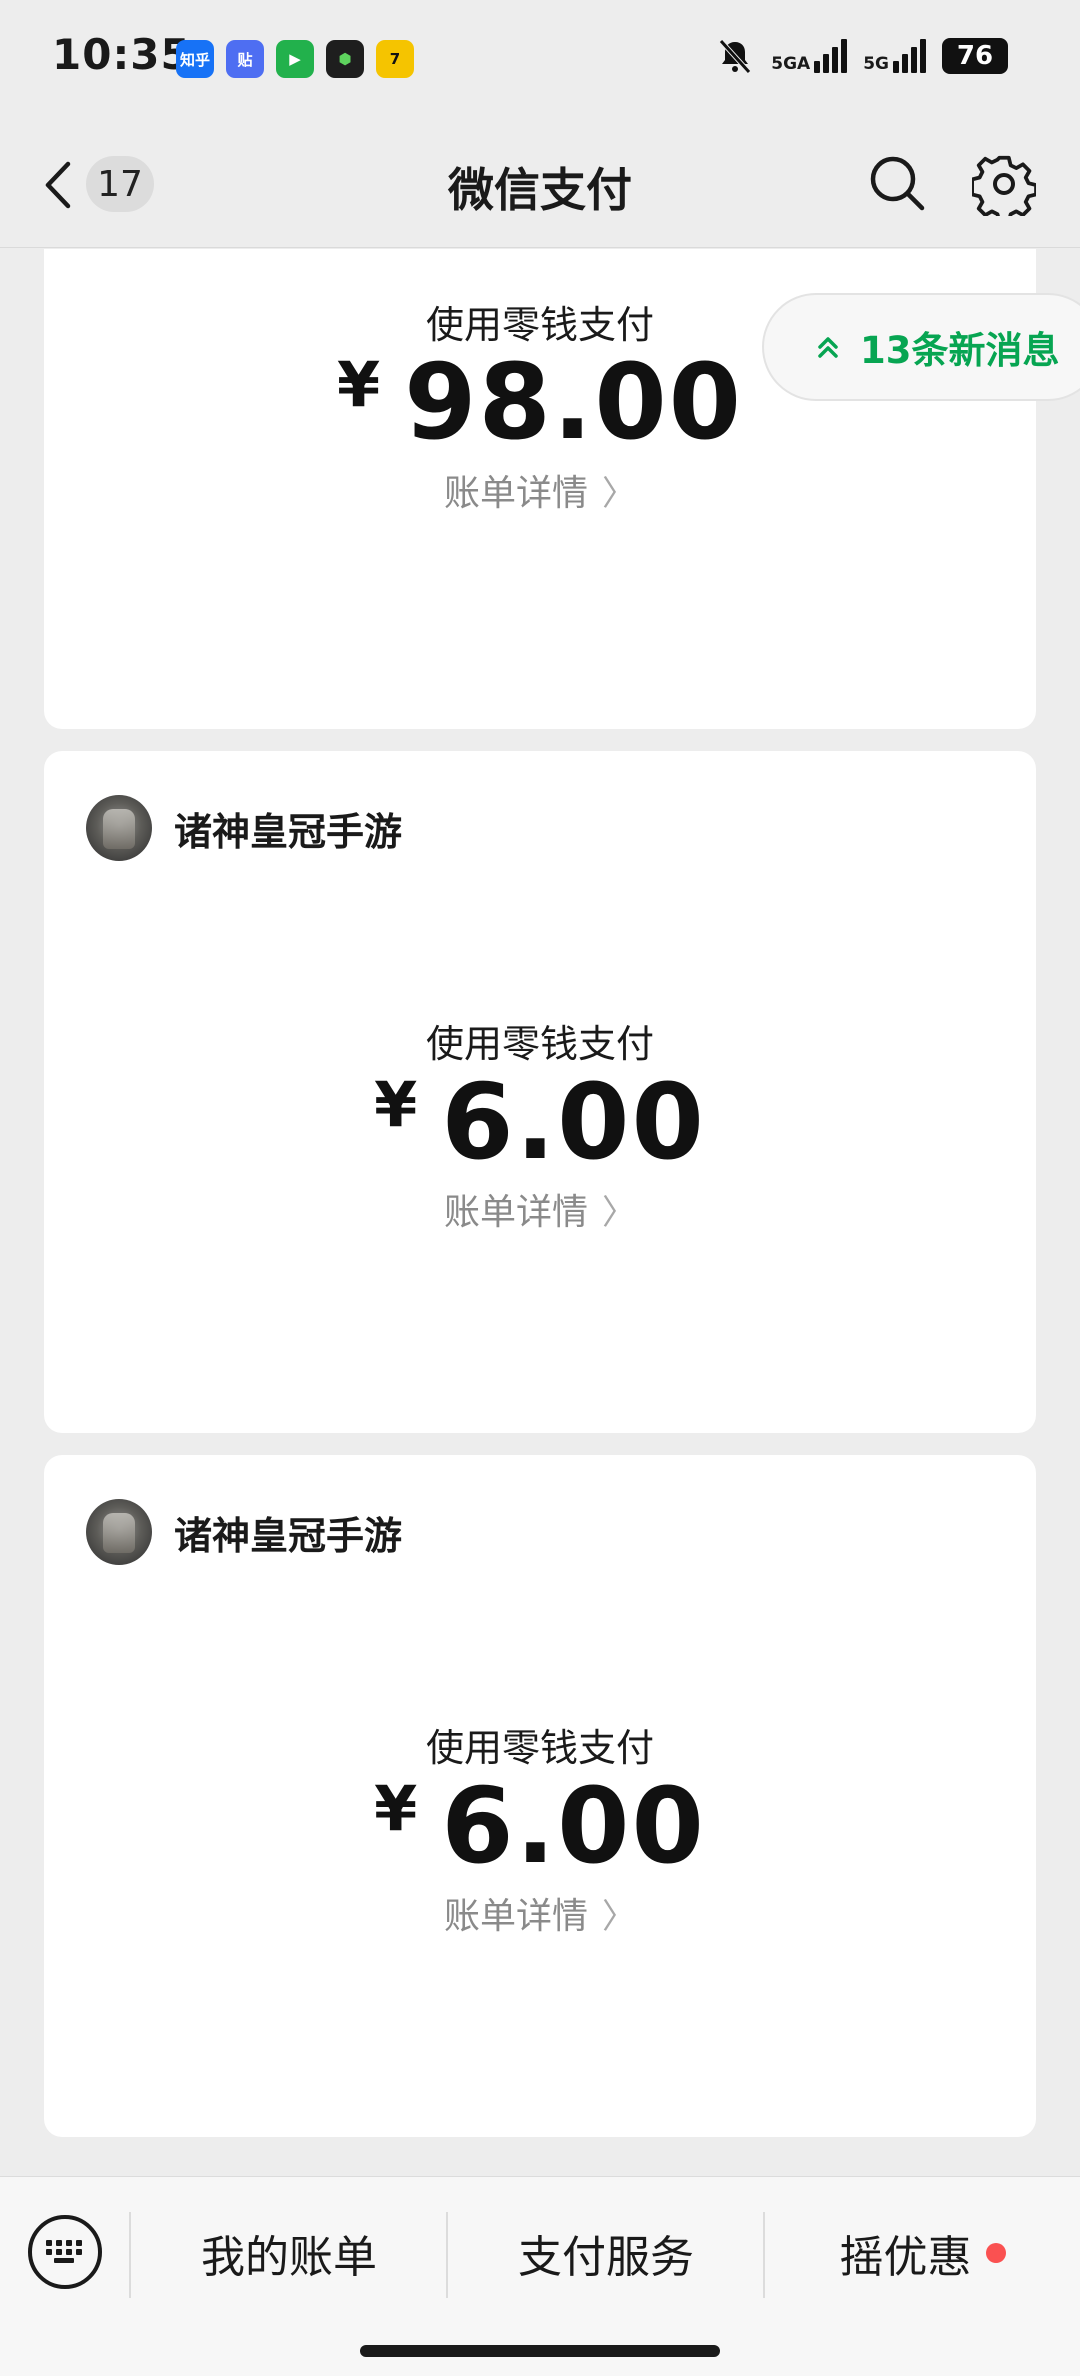 Image resolution: width=1080 pixels, height=2376 pixels. Describe the element at coordinates (960, 350) in the screenshot. I see `new-messages-label: 13条新消息` at that location.